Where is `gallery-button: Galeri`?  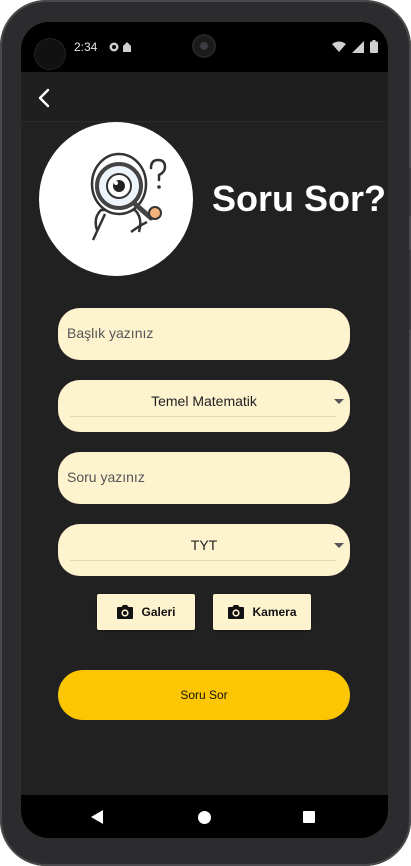 gallery-button: Galeri is located at coordinates (146, 612).